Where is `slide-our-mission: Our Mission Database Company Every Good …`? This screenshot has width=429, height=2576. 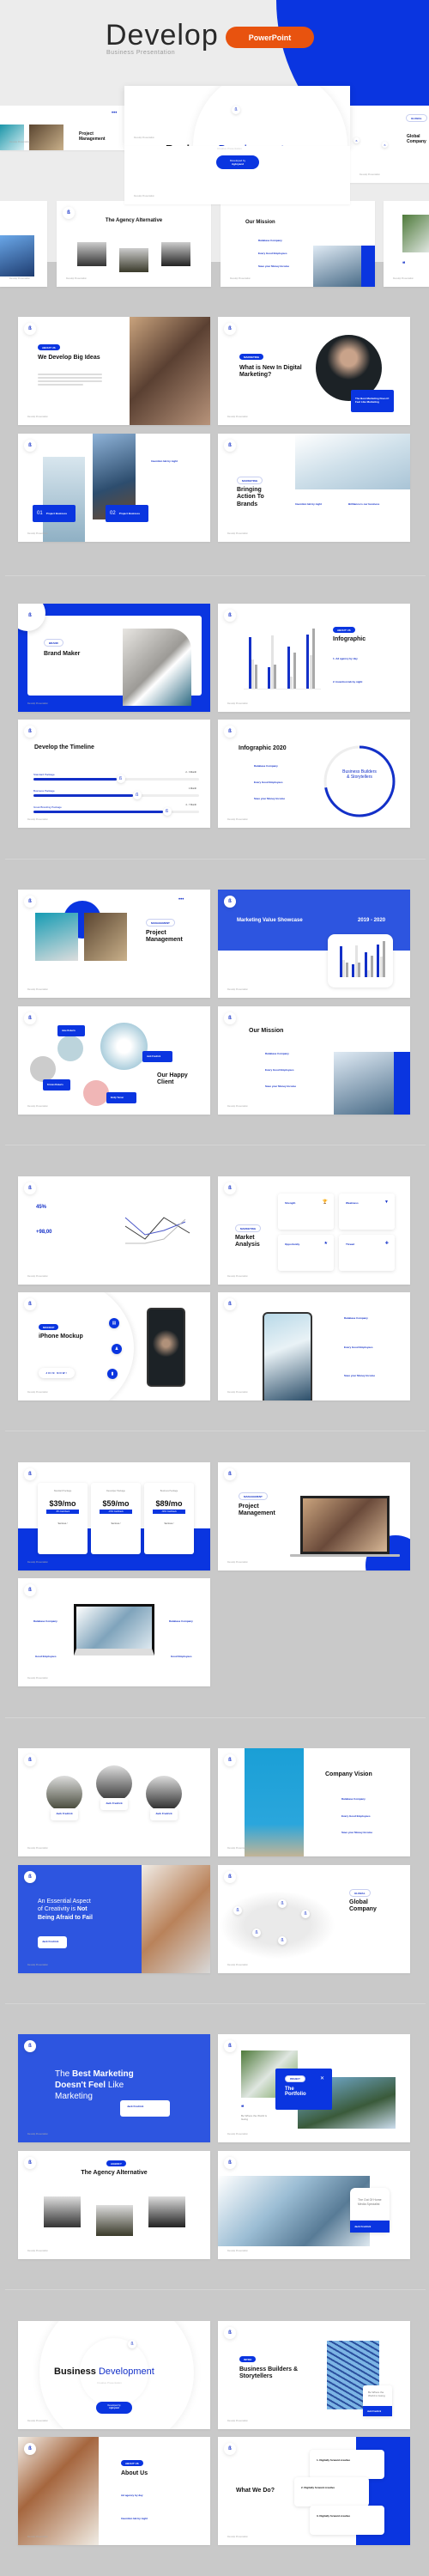
slide-our-mission: Our Mission Database Company Every Good … is located at coordinates (298, 244).